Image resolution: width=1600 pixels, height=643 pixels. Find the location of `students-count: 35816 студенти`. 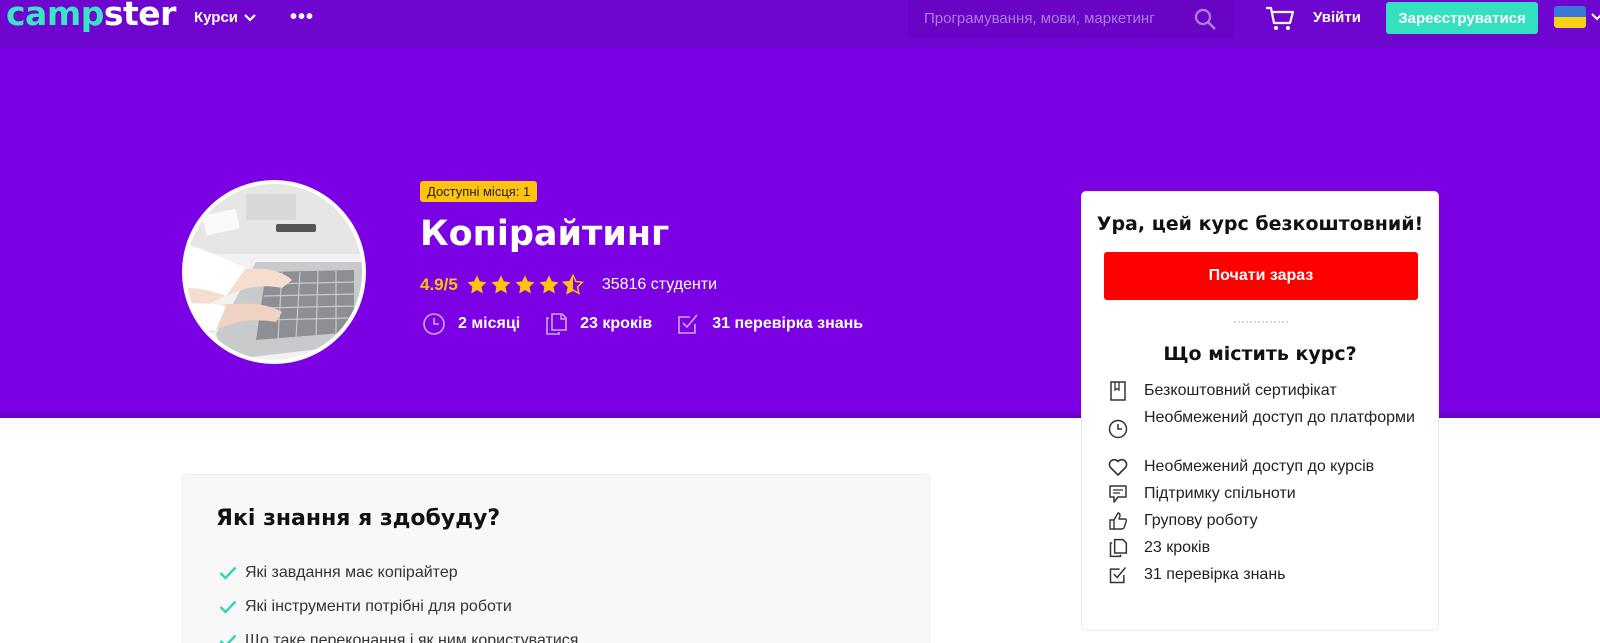

students-count: 35816 студенти is located at coordinates (659, 284).